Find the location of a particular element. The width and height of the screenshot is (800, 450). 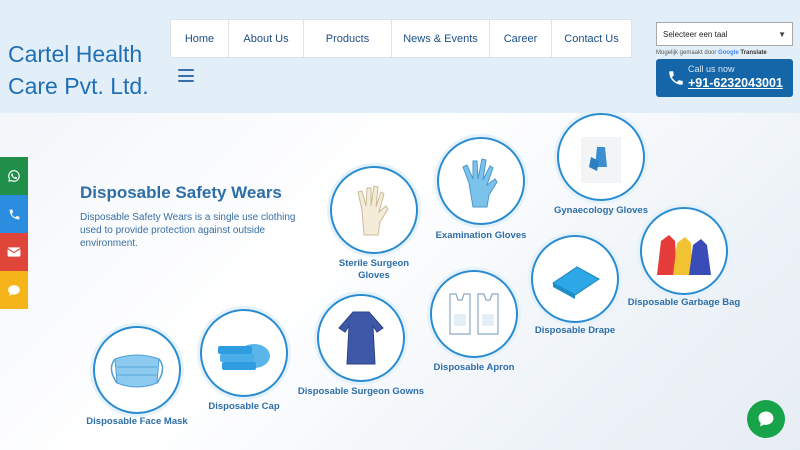

label-surgeon-gowns: Disposable Surgeon Gowns is located at coordinates (361, 391).